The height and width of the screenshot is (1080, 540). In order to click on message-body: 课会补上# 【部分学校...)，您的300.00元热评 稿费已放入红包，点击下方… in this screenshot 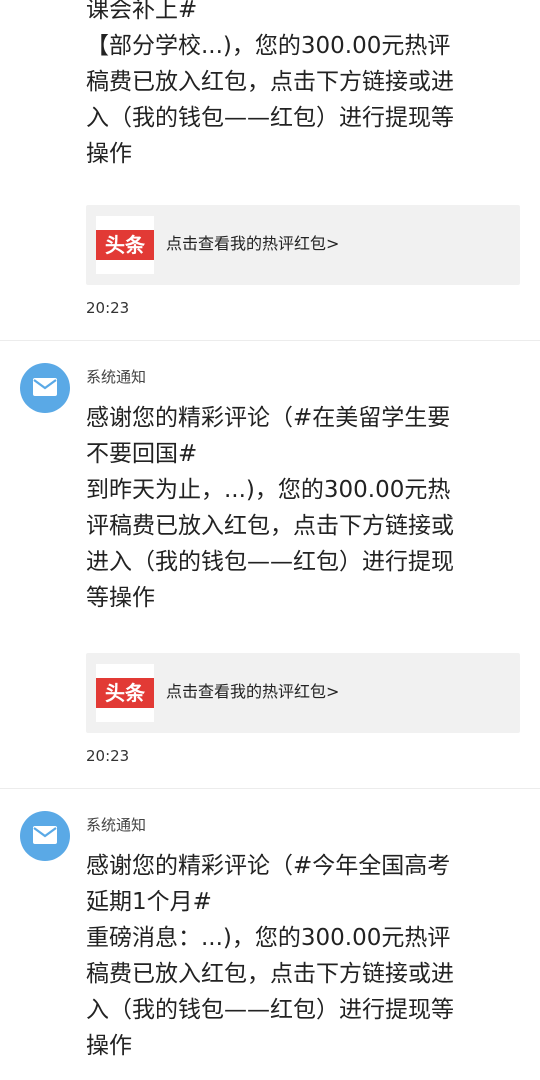, I will do `click(270, 83)`.